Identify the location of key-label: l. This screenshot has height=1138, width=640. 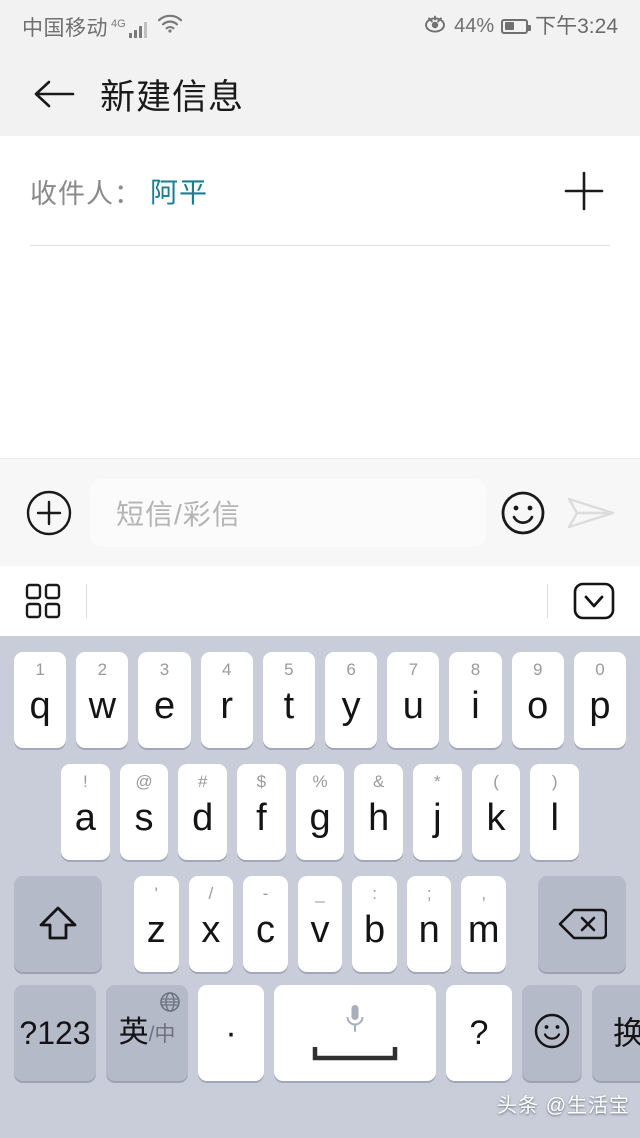
(554, 818).